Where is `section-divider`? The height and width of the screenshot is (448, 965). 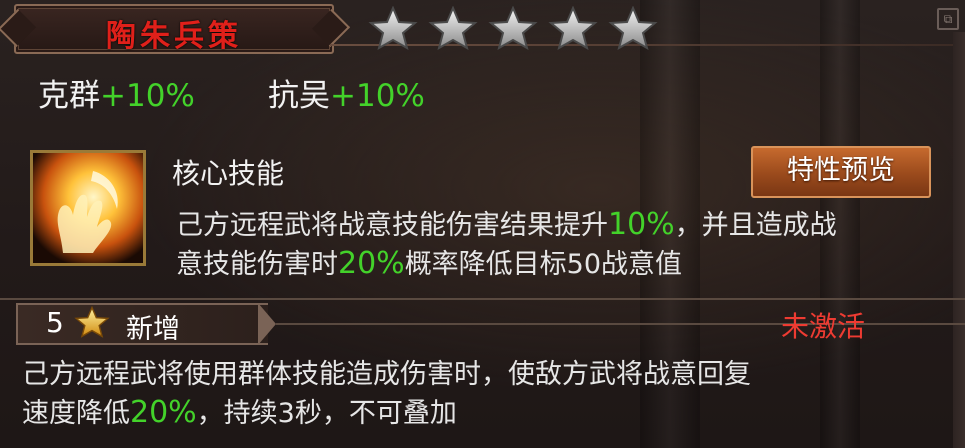
section-divider is located at coordinates (482, 299).